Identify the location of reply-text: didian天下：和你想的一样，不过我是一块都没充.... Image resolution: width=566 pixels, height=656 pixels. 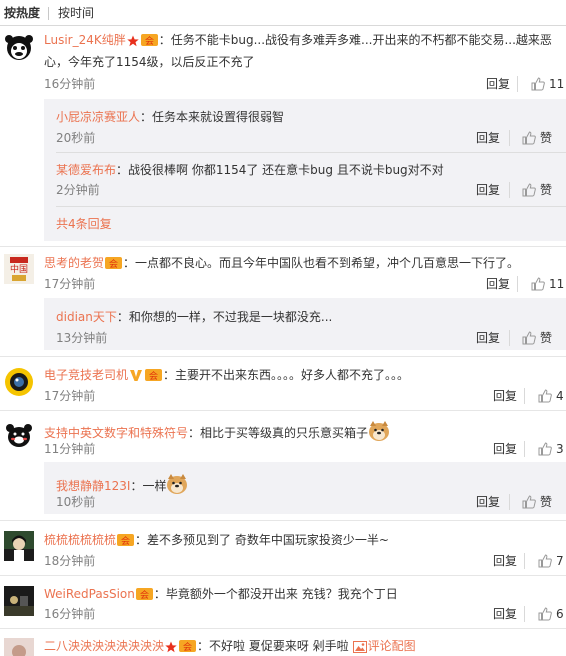
(194, 317).